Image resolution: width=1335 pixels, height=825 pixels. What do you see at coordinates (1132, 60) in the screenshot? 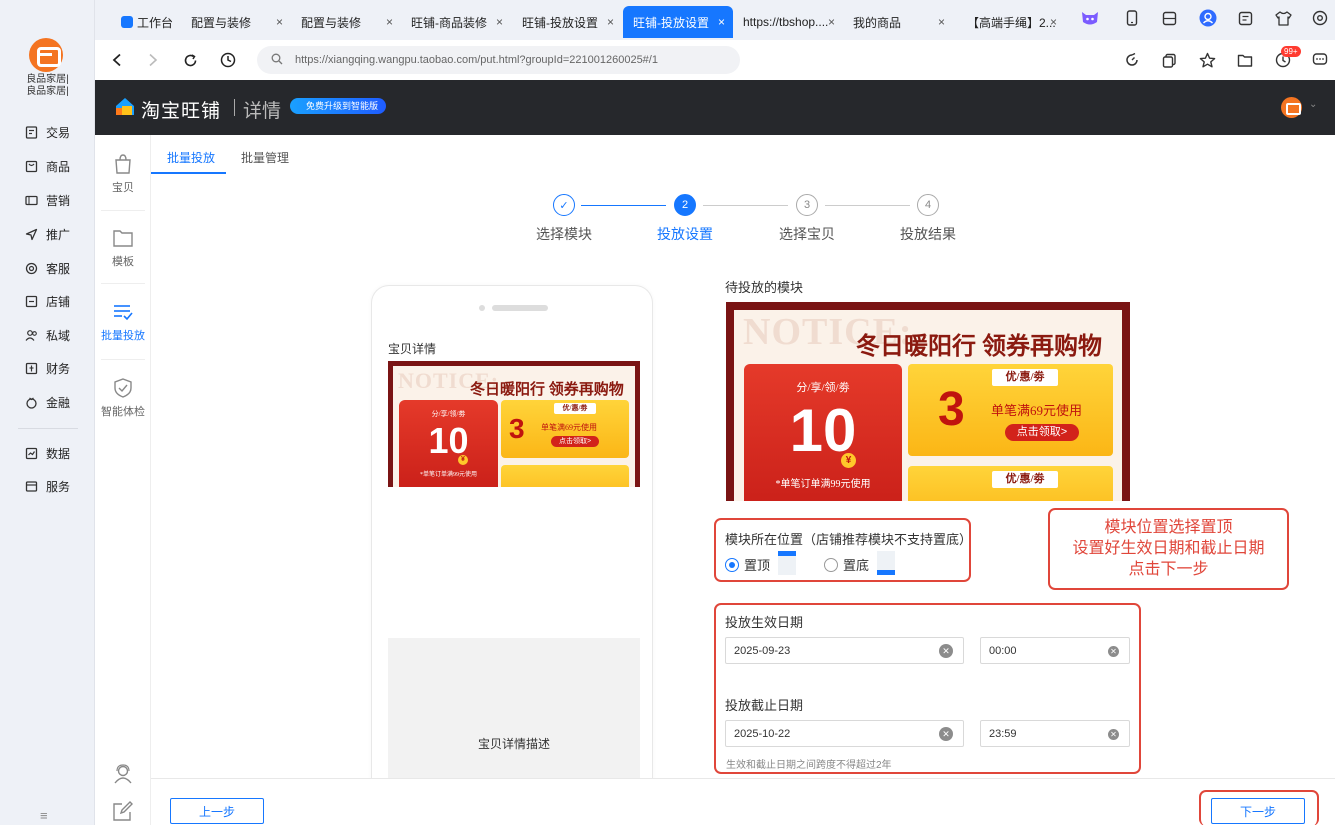
I see `reload-alt-icon` at bounding box center [1132, 60].